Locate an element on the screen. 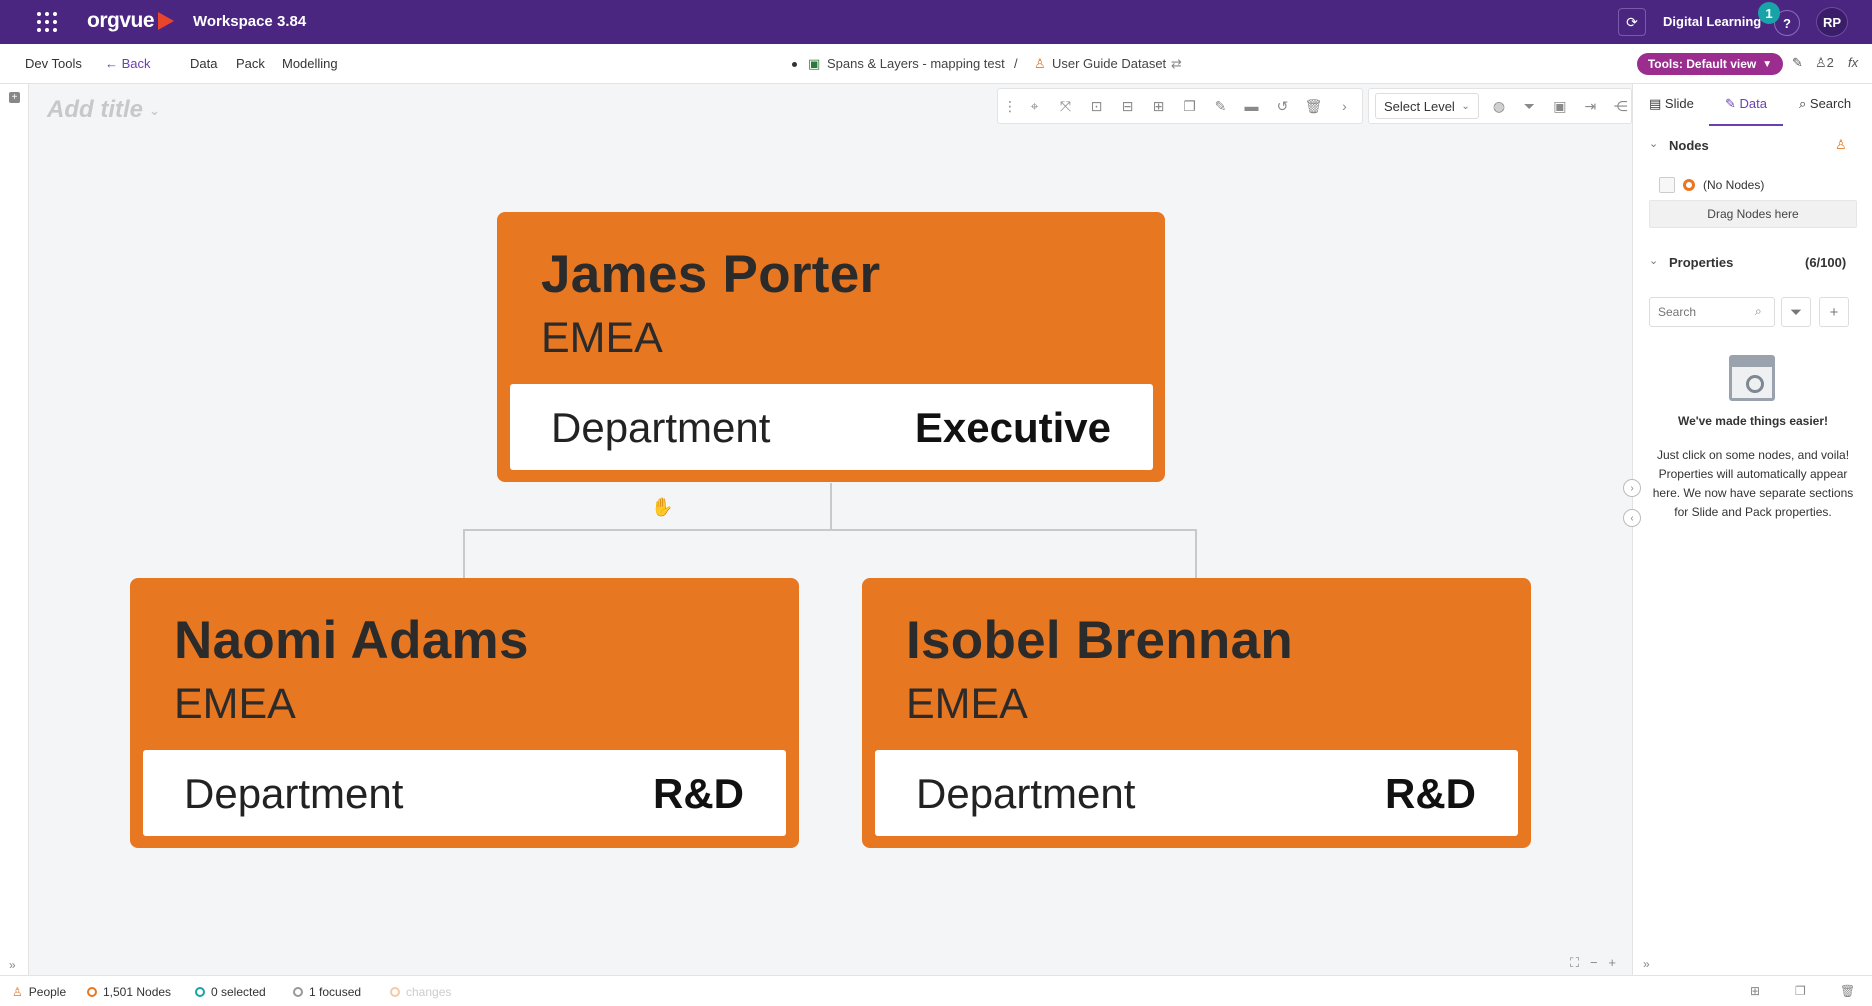 Image resolution: width=1872 pixels, height=1006 pixels. users-icon: ♙2 is located at coordinates (1824, 63).